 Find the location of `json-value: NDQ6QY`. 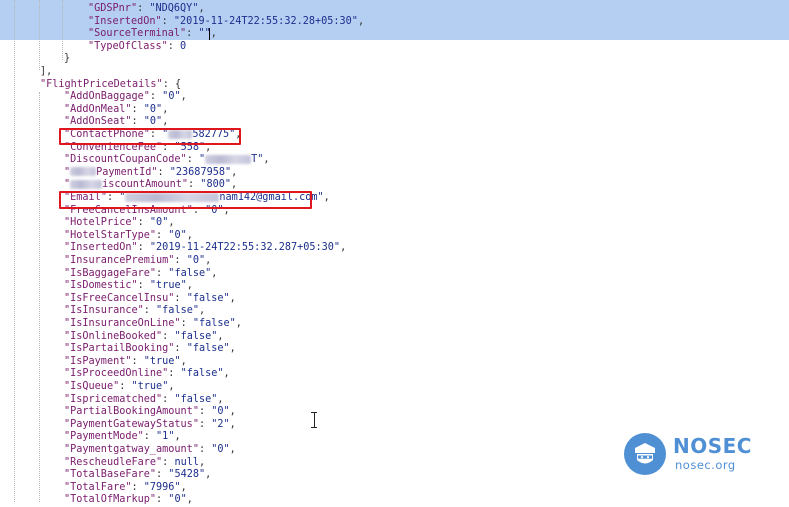

json-value: NDQ6QY is located at coordinates (174, 8).